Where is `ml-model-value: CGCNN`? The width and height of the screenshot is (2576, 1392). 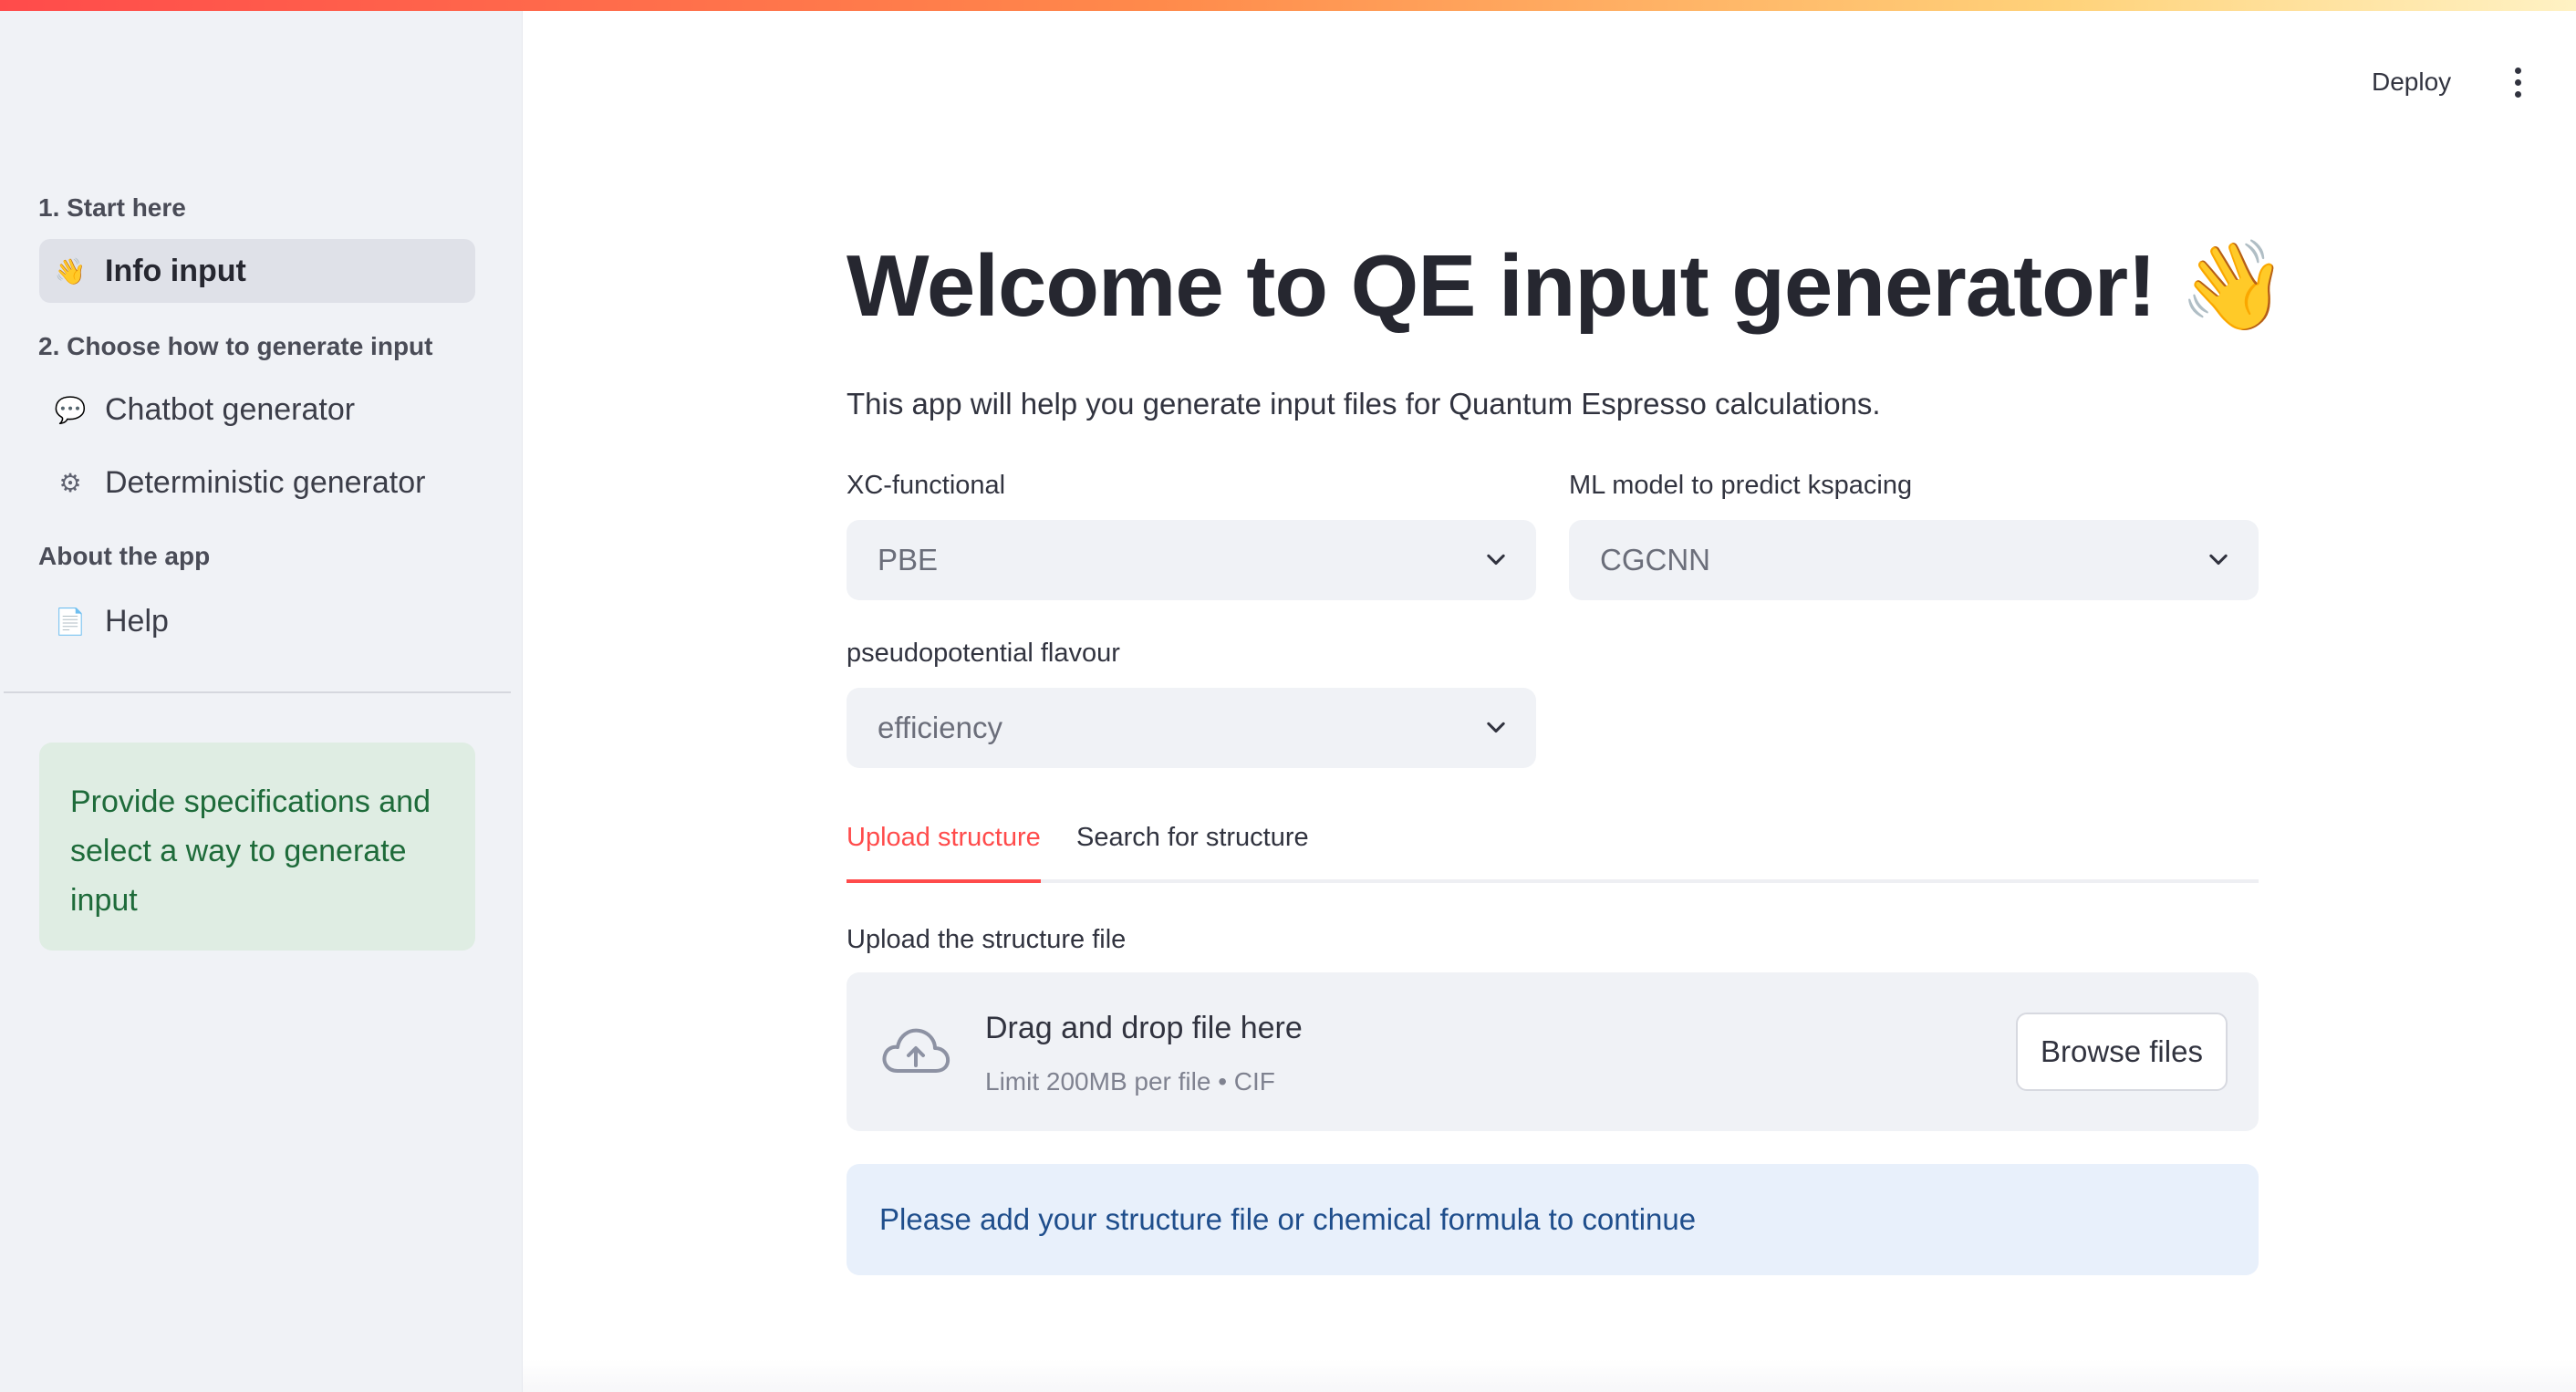 ml-model-value: CGCNN is located at coordinates (1655, 560).